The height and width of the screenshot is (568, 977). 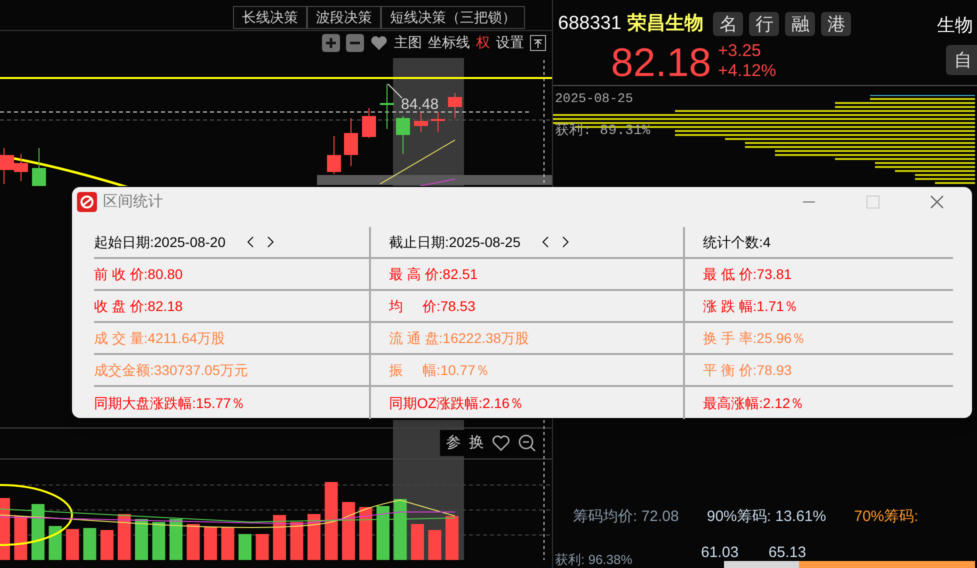 I want to click on strategy-tab: 波段决策, so click(x=344, y=17).